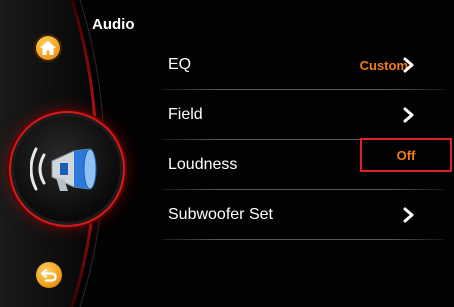  I want to click on menu-item-label: Subwoofer Set, so click(220, 214).